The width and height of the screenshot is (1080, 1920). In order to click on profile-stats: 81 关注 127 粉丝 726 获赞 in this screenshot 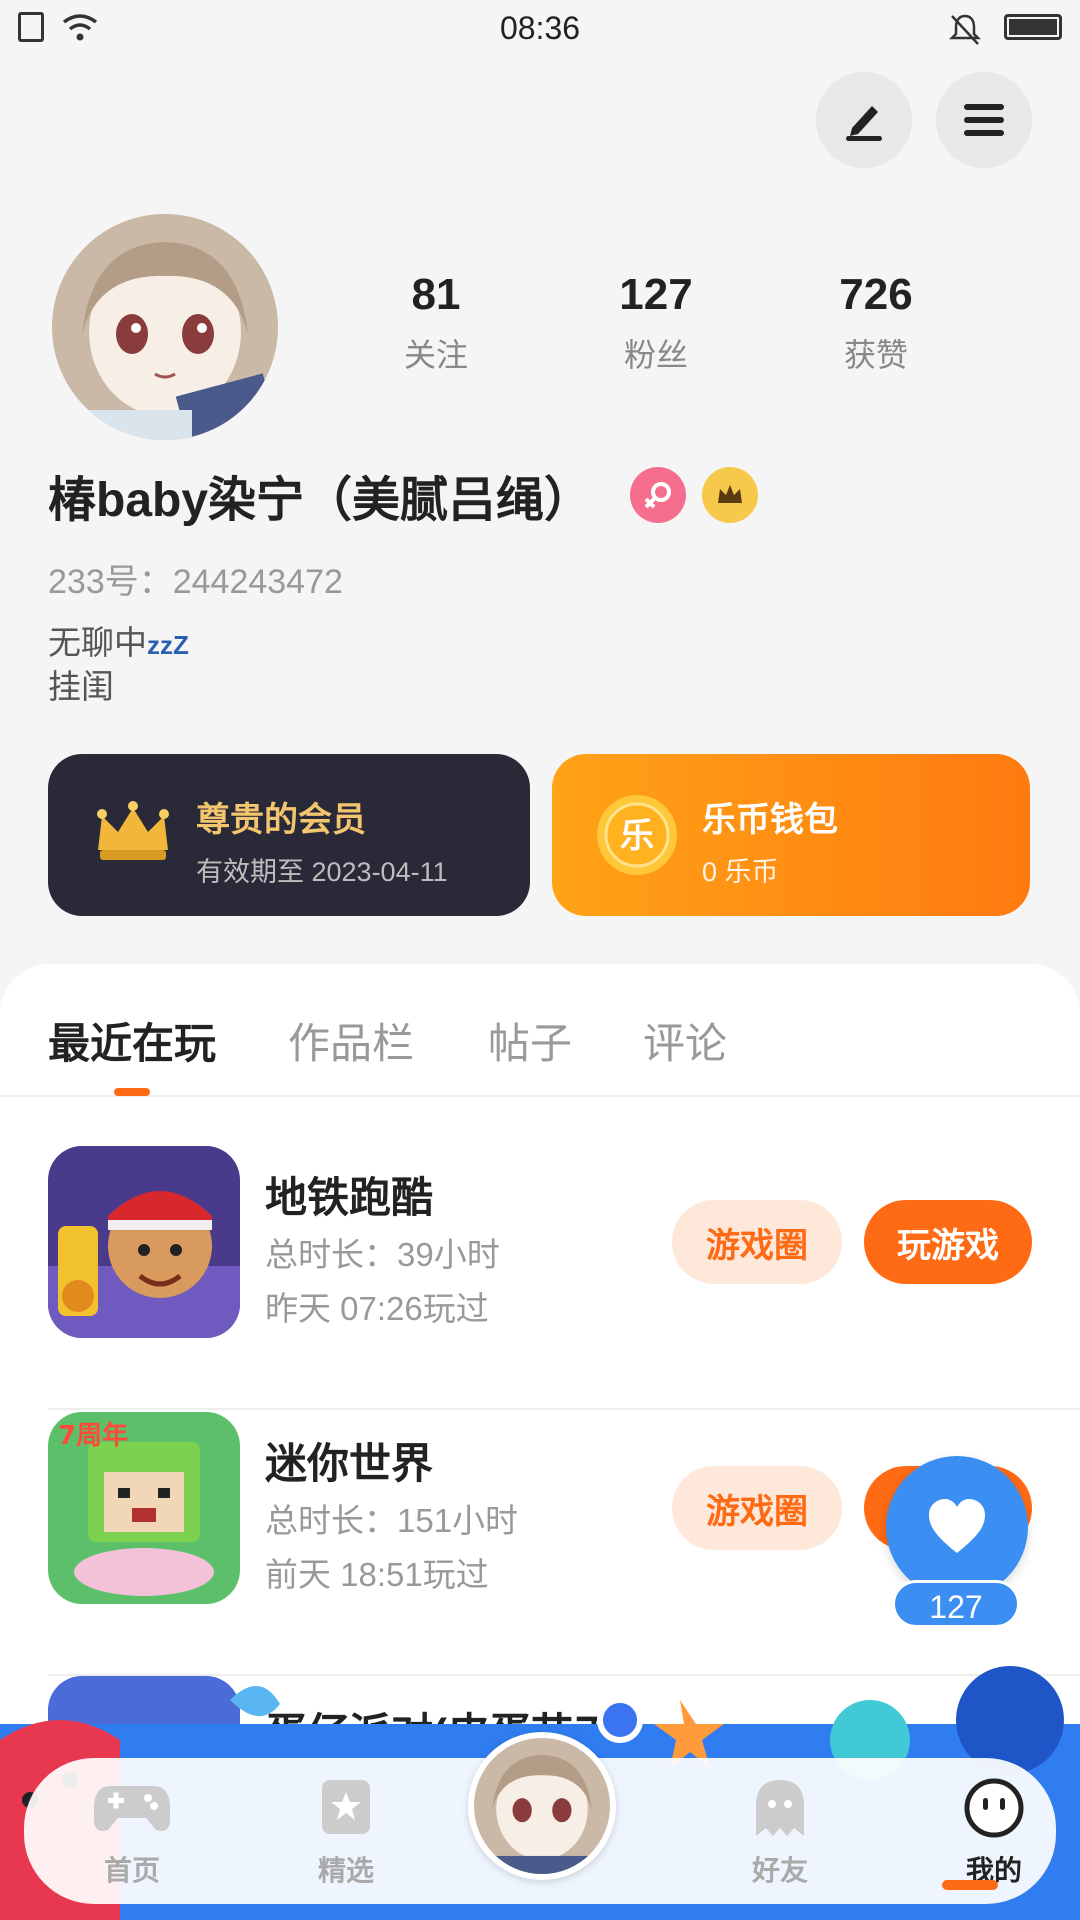, I will do `click(656, 323)`.